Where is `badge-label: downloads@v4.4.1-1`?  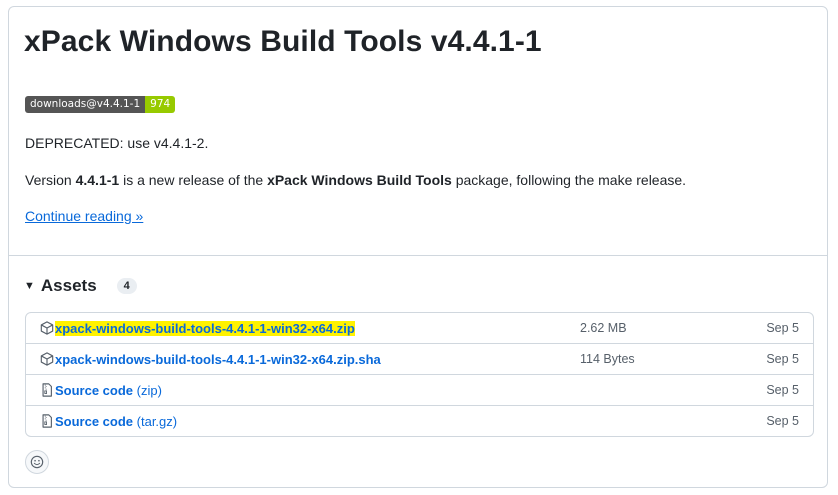 badge-label: downloads@v4.4.1-1 is located at coordinates (85, 104).